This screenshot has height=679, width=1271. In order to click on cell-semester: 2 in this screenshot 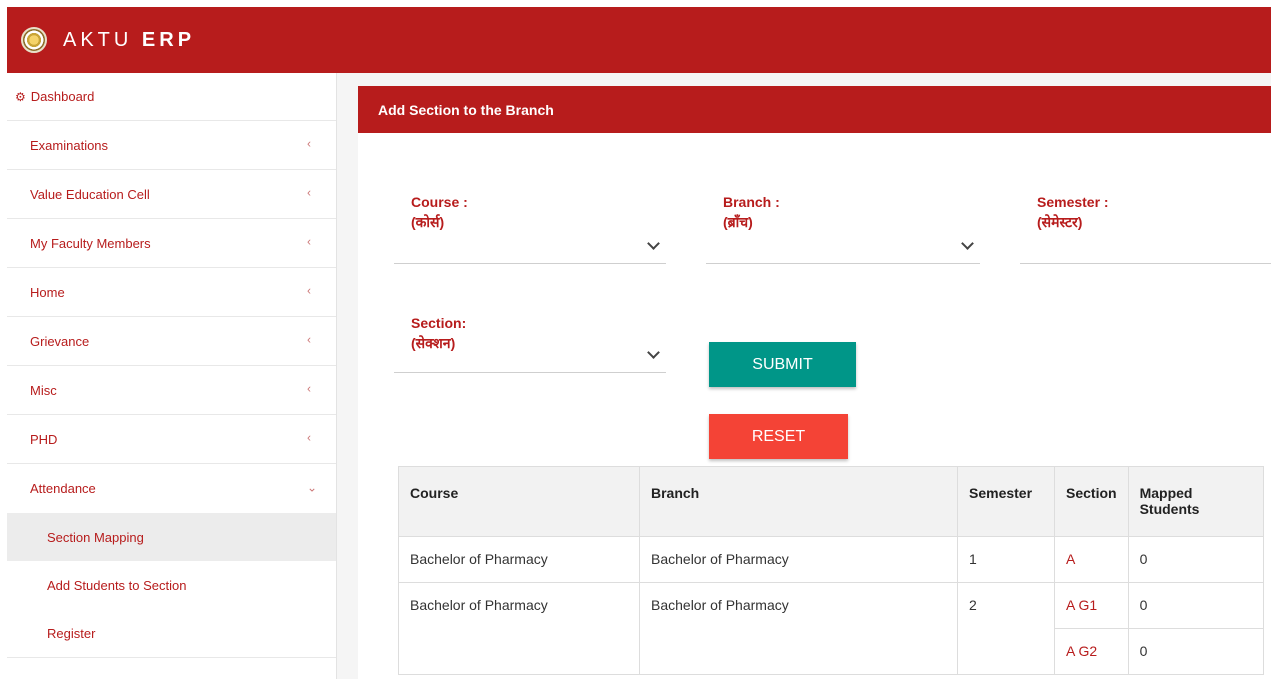, I will do `click(1006, 628)`.